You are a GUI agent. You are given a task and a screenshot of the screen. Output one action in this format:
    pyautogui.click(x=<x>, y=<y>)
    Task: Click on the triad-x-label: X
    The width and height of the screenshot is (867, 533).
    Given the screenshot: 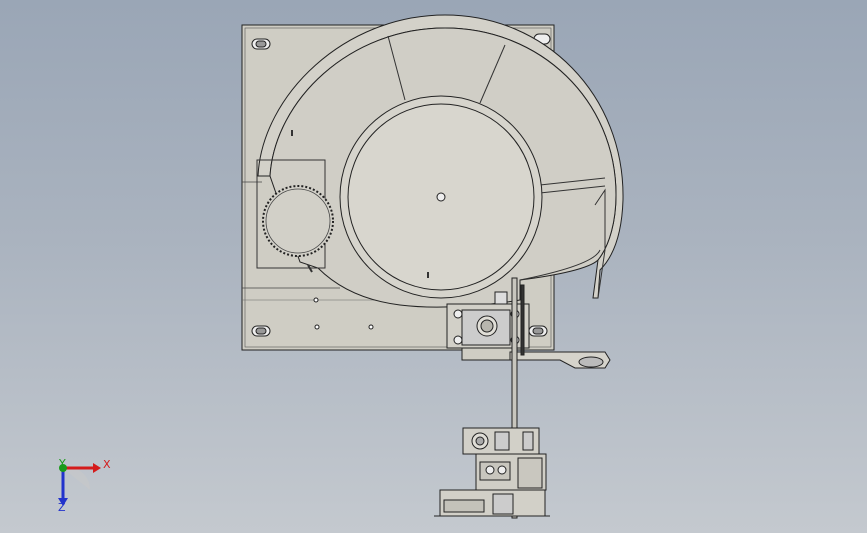 What is the action you would take?
    pyautogui.click(x=107, y=464)
    